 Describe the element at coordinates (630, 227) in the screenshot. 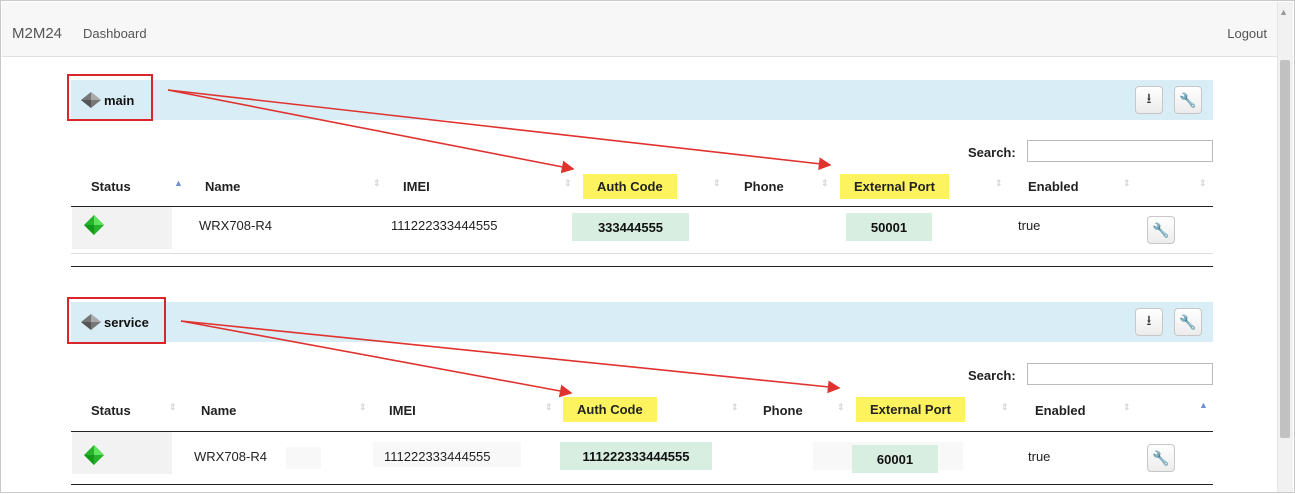

I see `device-auth-code: 333444555` at that location.